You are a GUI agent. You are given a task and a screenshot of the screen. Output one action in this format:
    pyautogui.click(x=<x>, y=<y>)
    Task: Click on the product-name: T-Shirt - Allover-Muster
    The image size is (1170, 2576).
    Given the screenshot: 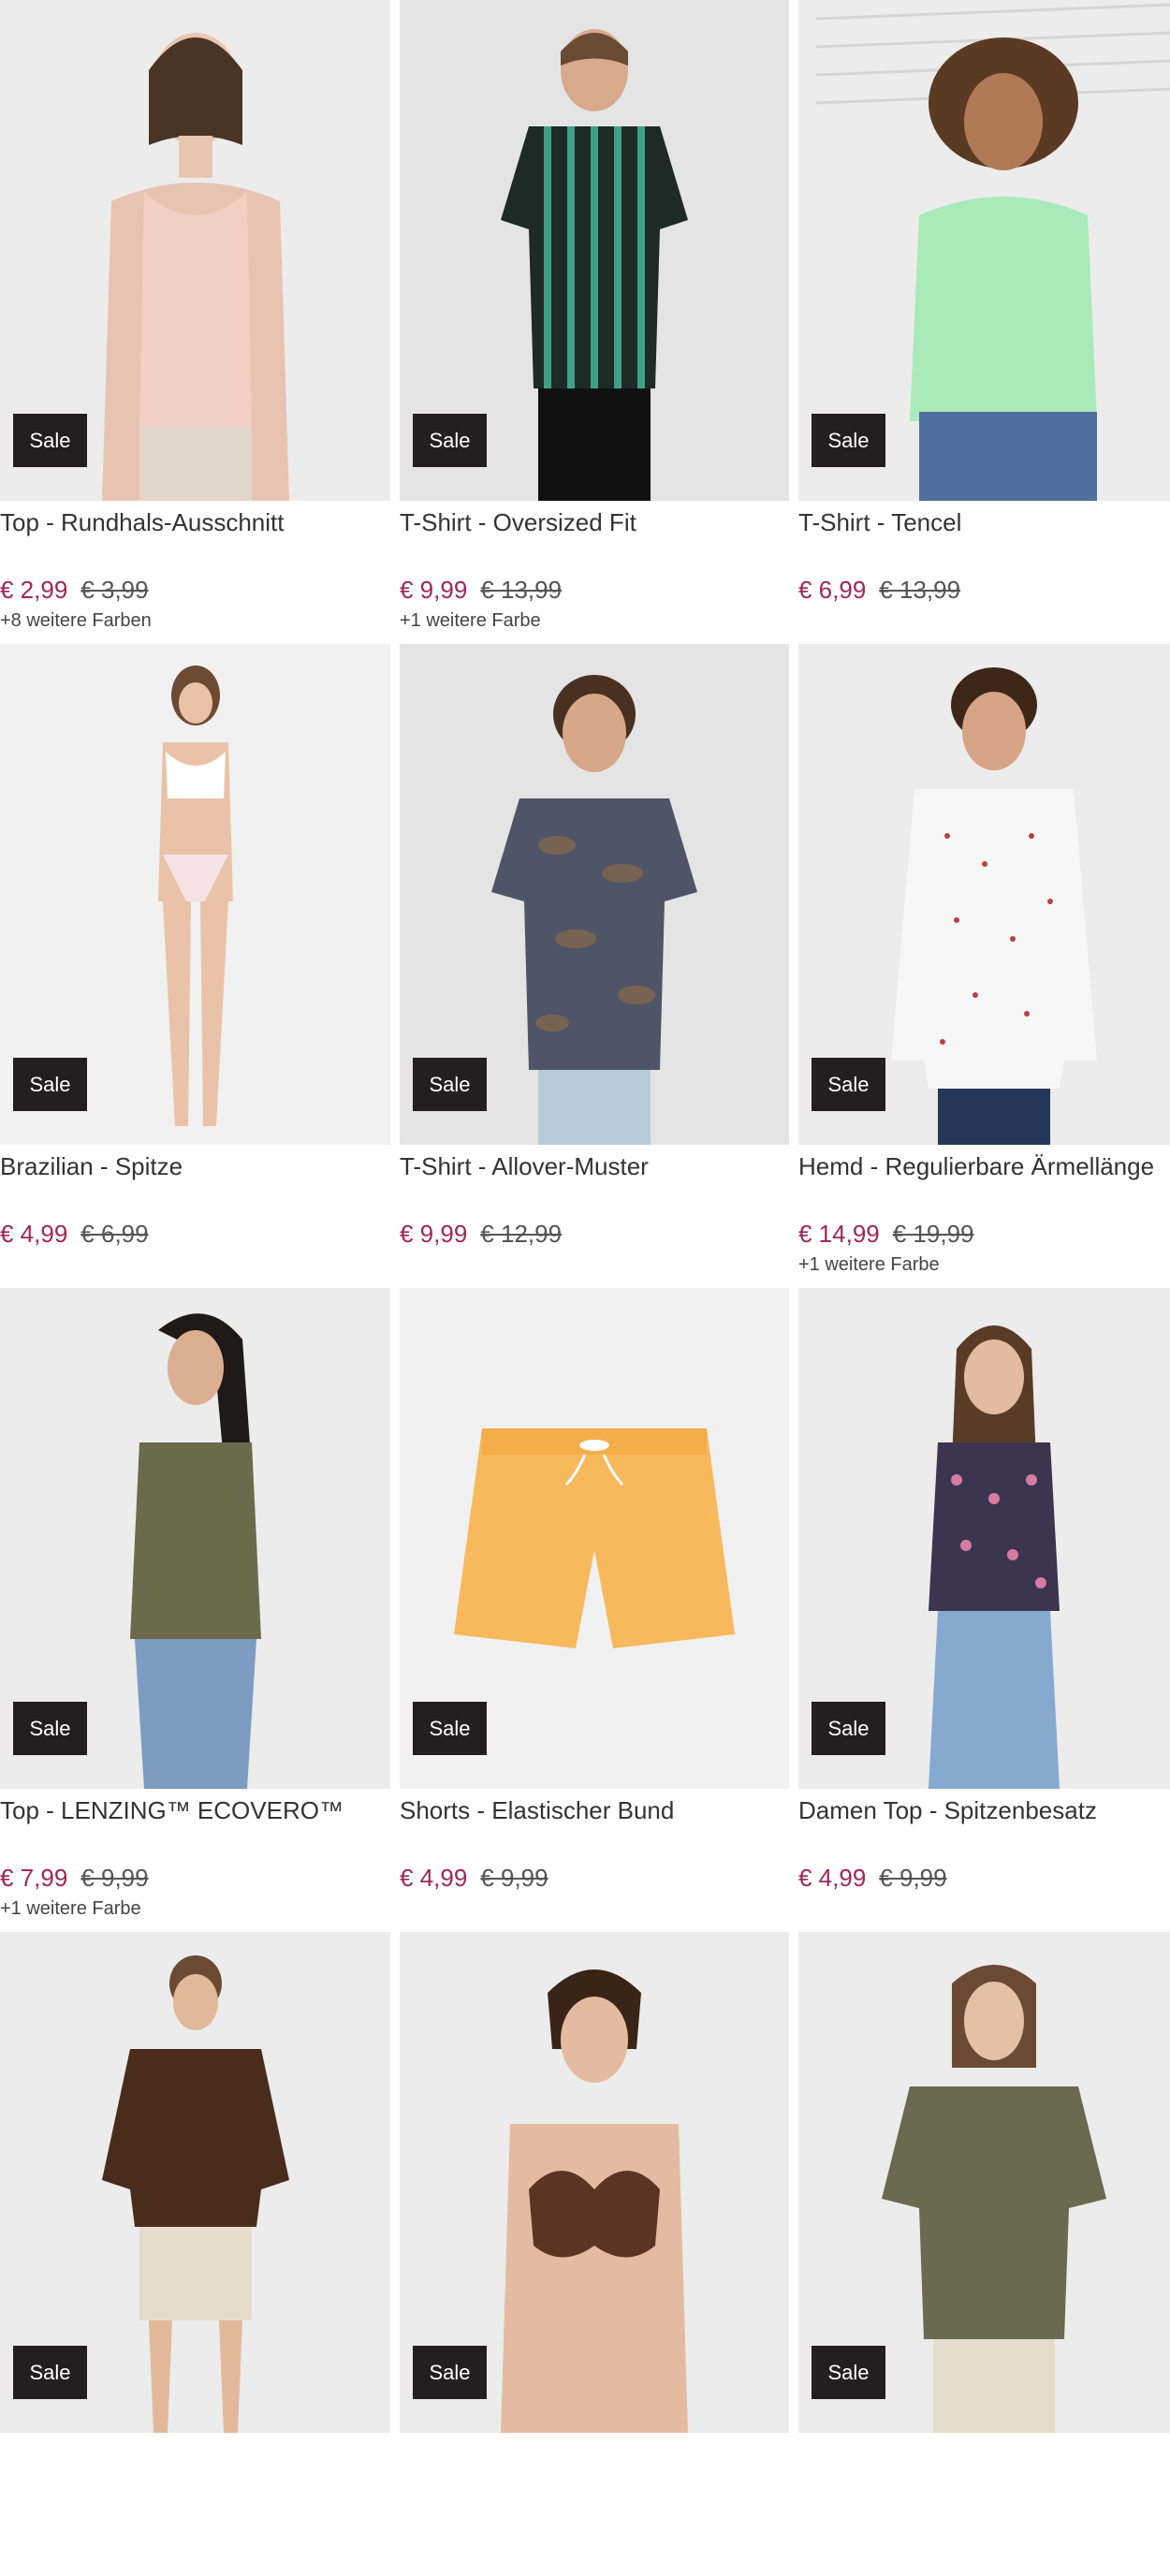 What is the action you would take?
    pyautogui.click(x=594, y=1166)
    